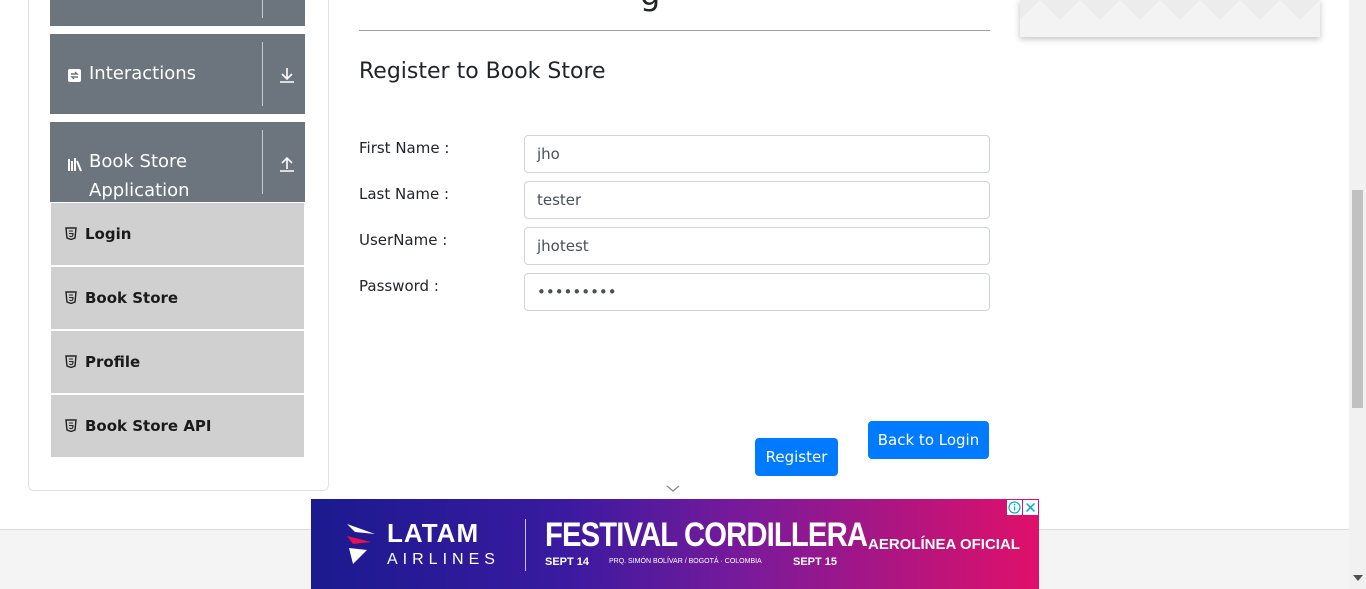 The height and width of the screenshot is (589, 1366). What do you see at coordinates (567, 562) in the screenshot?
I see `ad-date-start: SEPT 14` at bounding box center [567, 562].